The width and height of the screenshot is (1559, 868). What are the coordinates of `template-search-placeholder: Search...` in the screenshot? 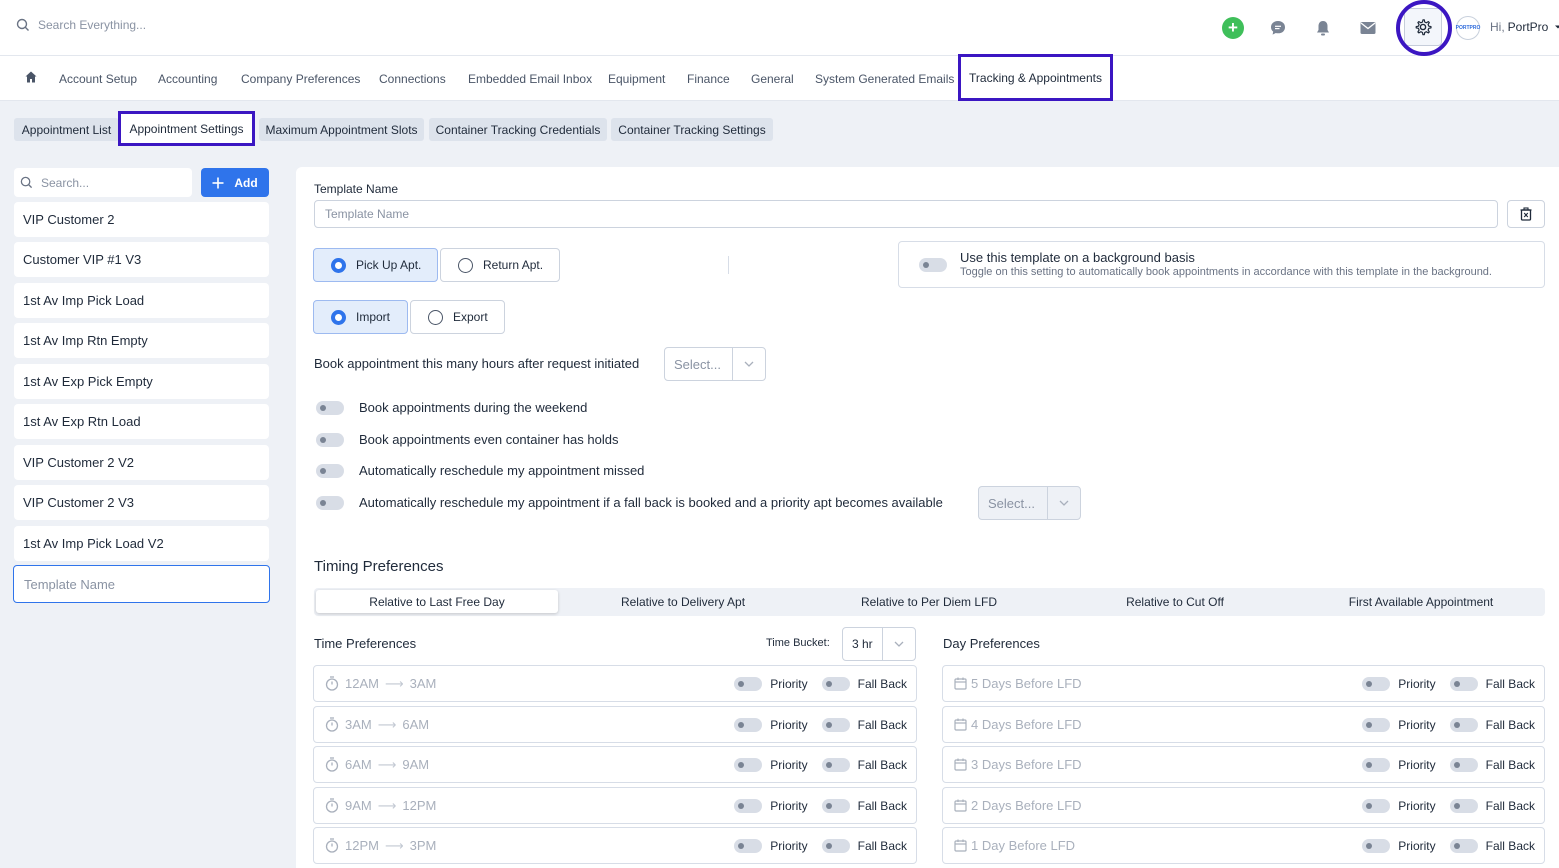 It's located at (65, 183).